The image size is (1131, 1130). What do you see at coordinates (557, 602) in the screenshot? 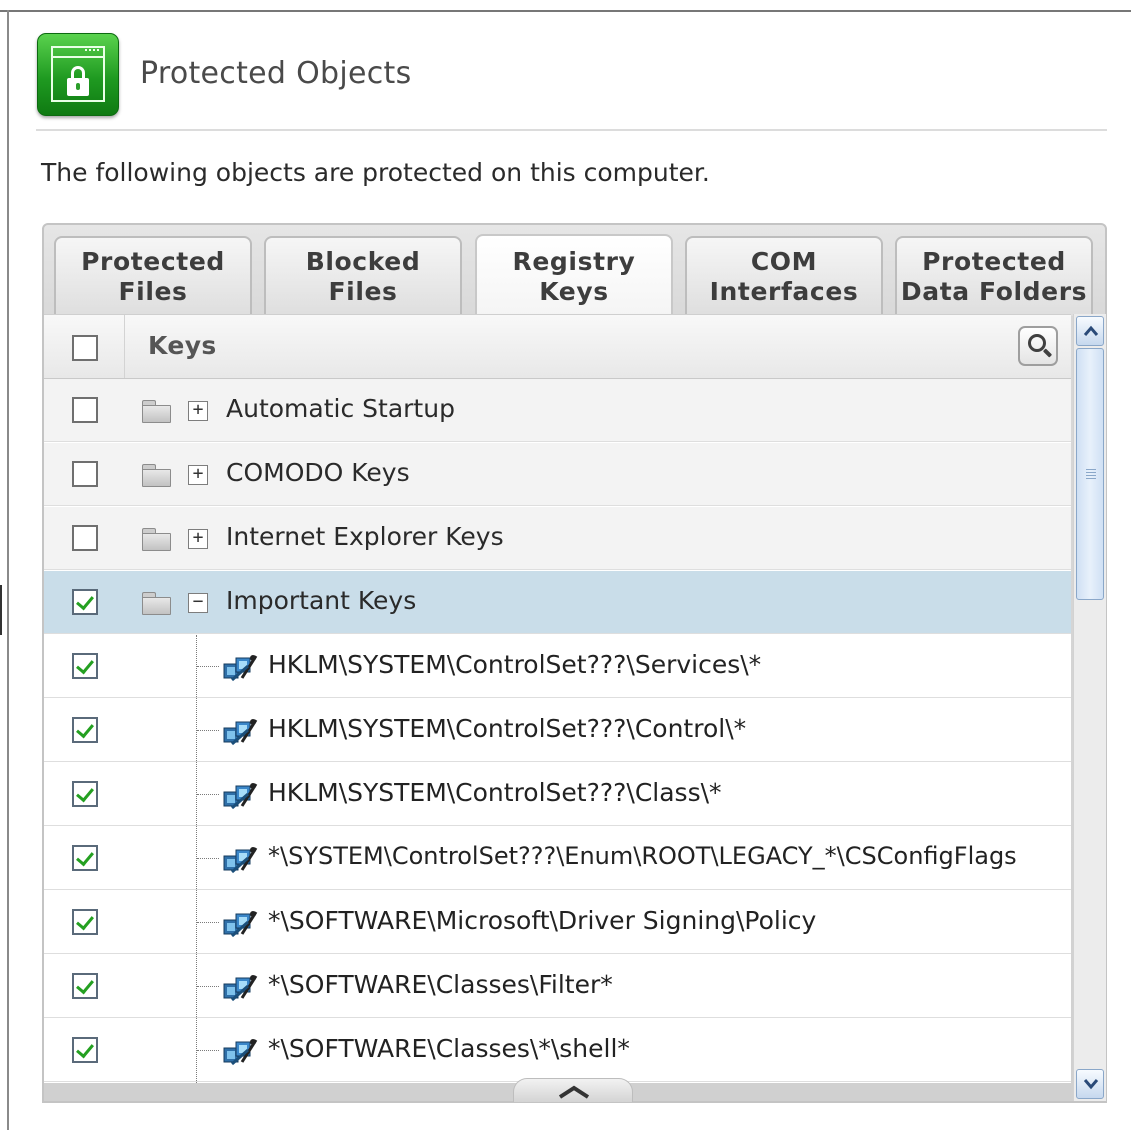
I see `group-row-important-keys: − Important Keys` at bounding box center [557, 602].